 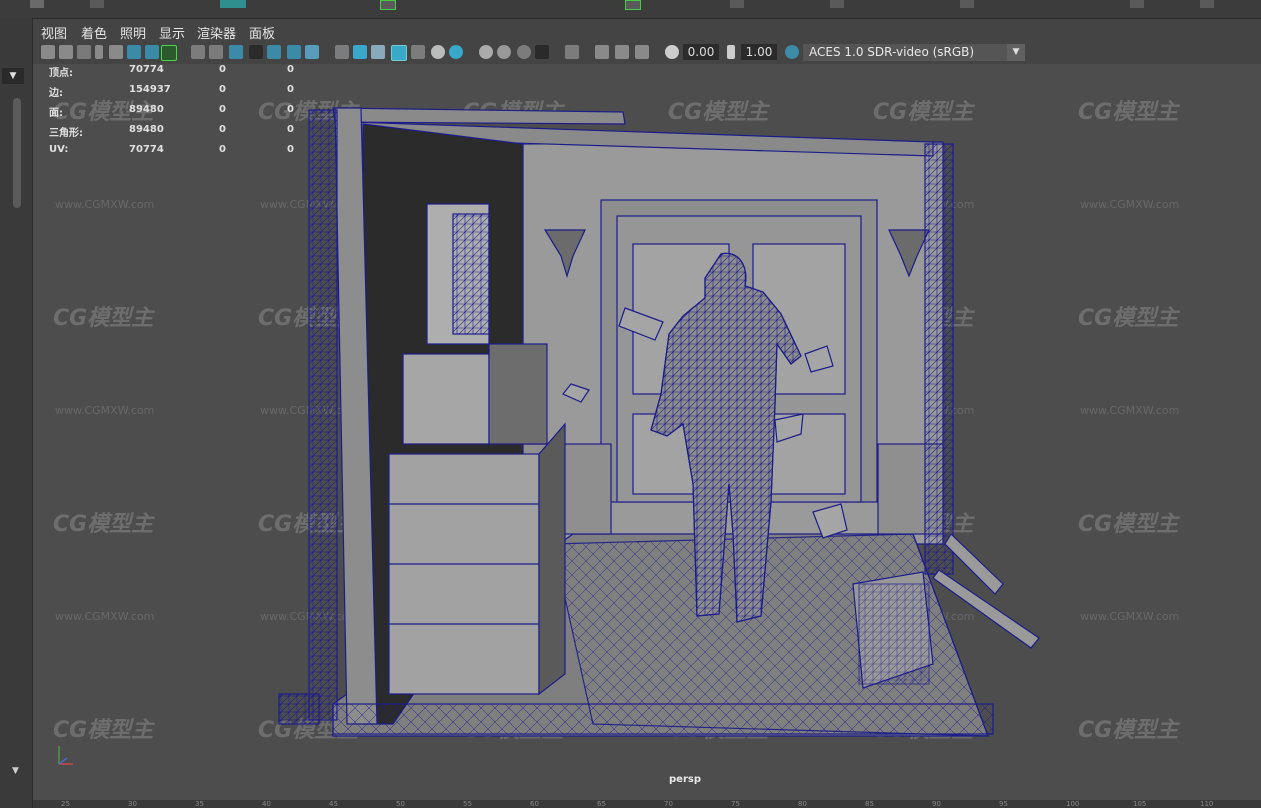 What do you see at coordinates (65, 804) in the screenshot?
I see `ruler-tick-label: 25` at bounding box center [65, 804].